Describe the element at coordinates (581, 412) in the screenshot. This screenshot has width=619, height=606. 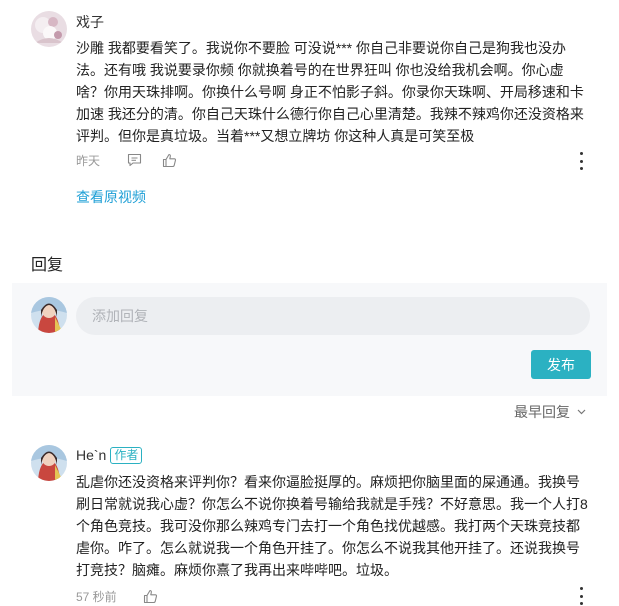
I see `chevron-down-icon` at that location.